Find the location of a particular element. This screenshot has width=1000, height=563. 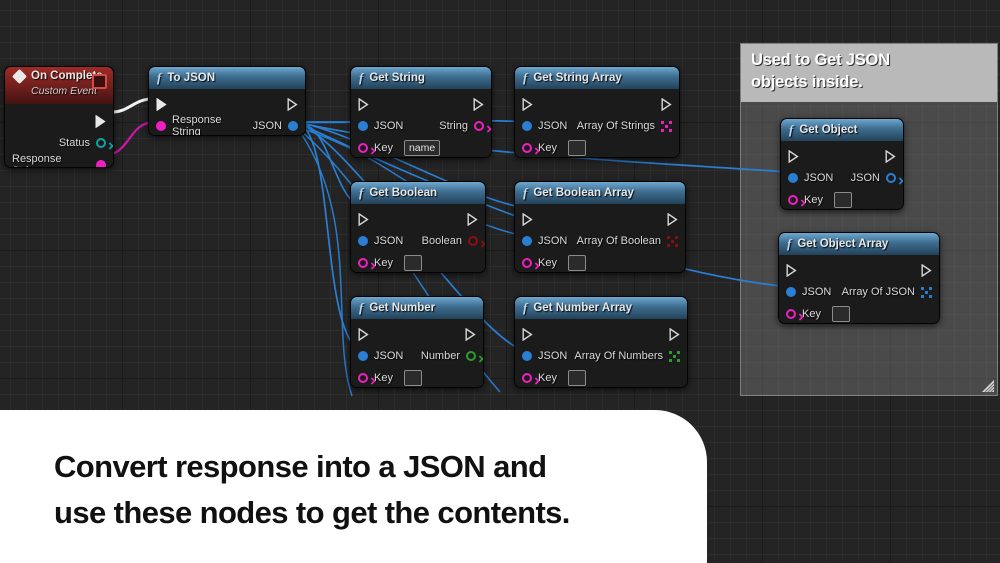

node-on-complete: On Complete Custom Event Status Response is located at coordinates (59, 117).